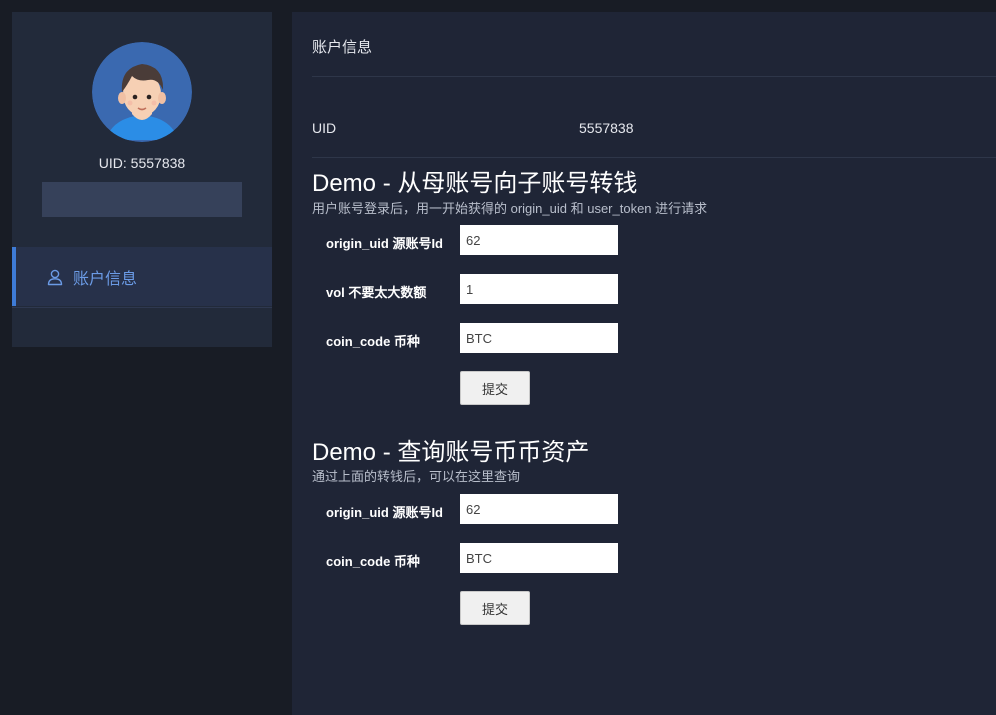 Image resolution: width=996 pixels, height=715 pixels. What do you see at coordinates (539, 338) in the screenshot?
I see `coin-code-input` at bounding box center [539, 338].